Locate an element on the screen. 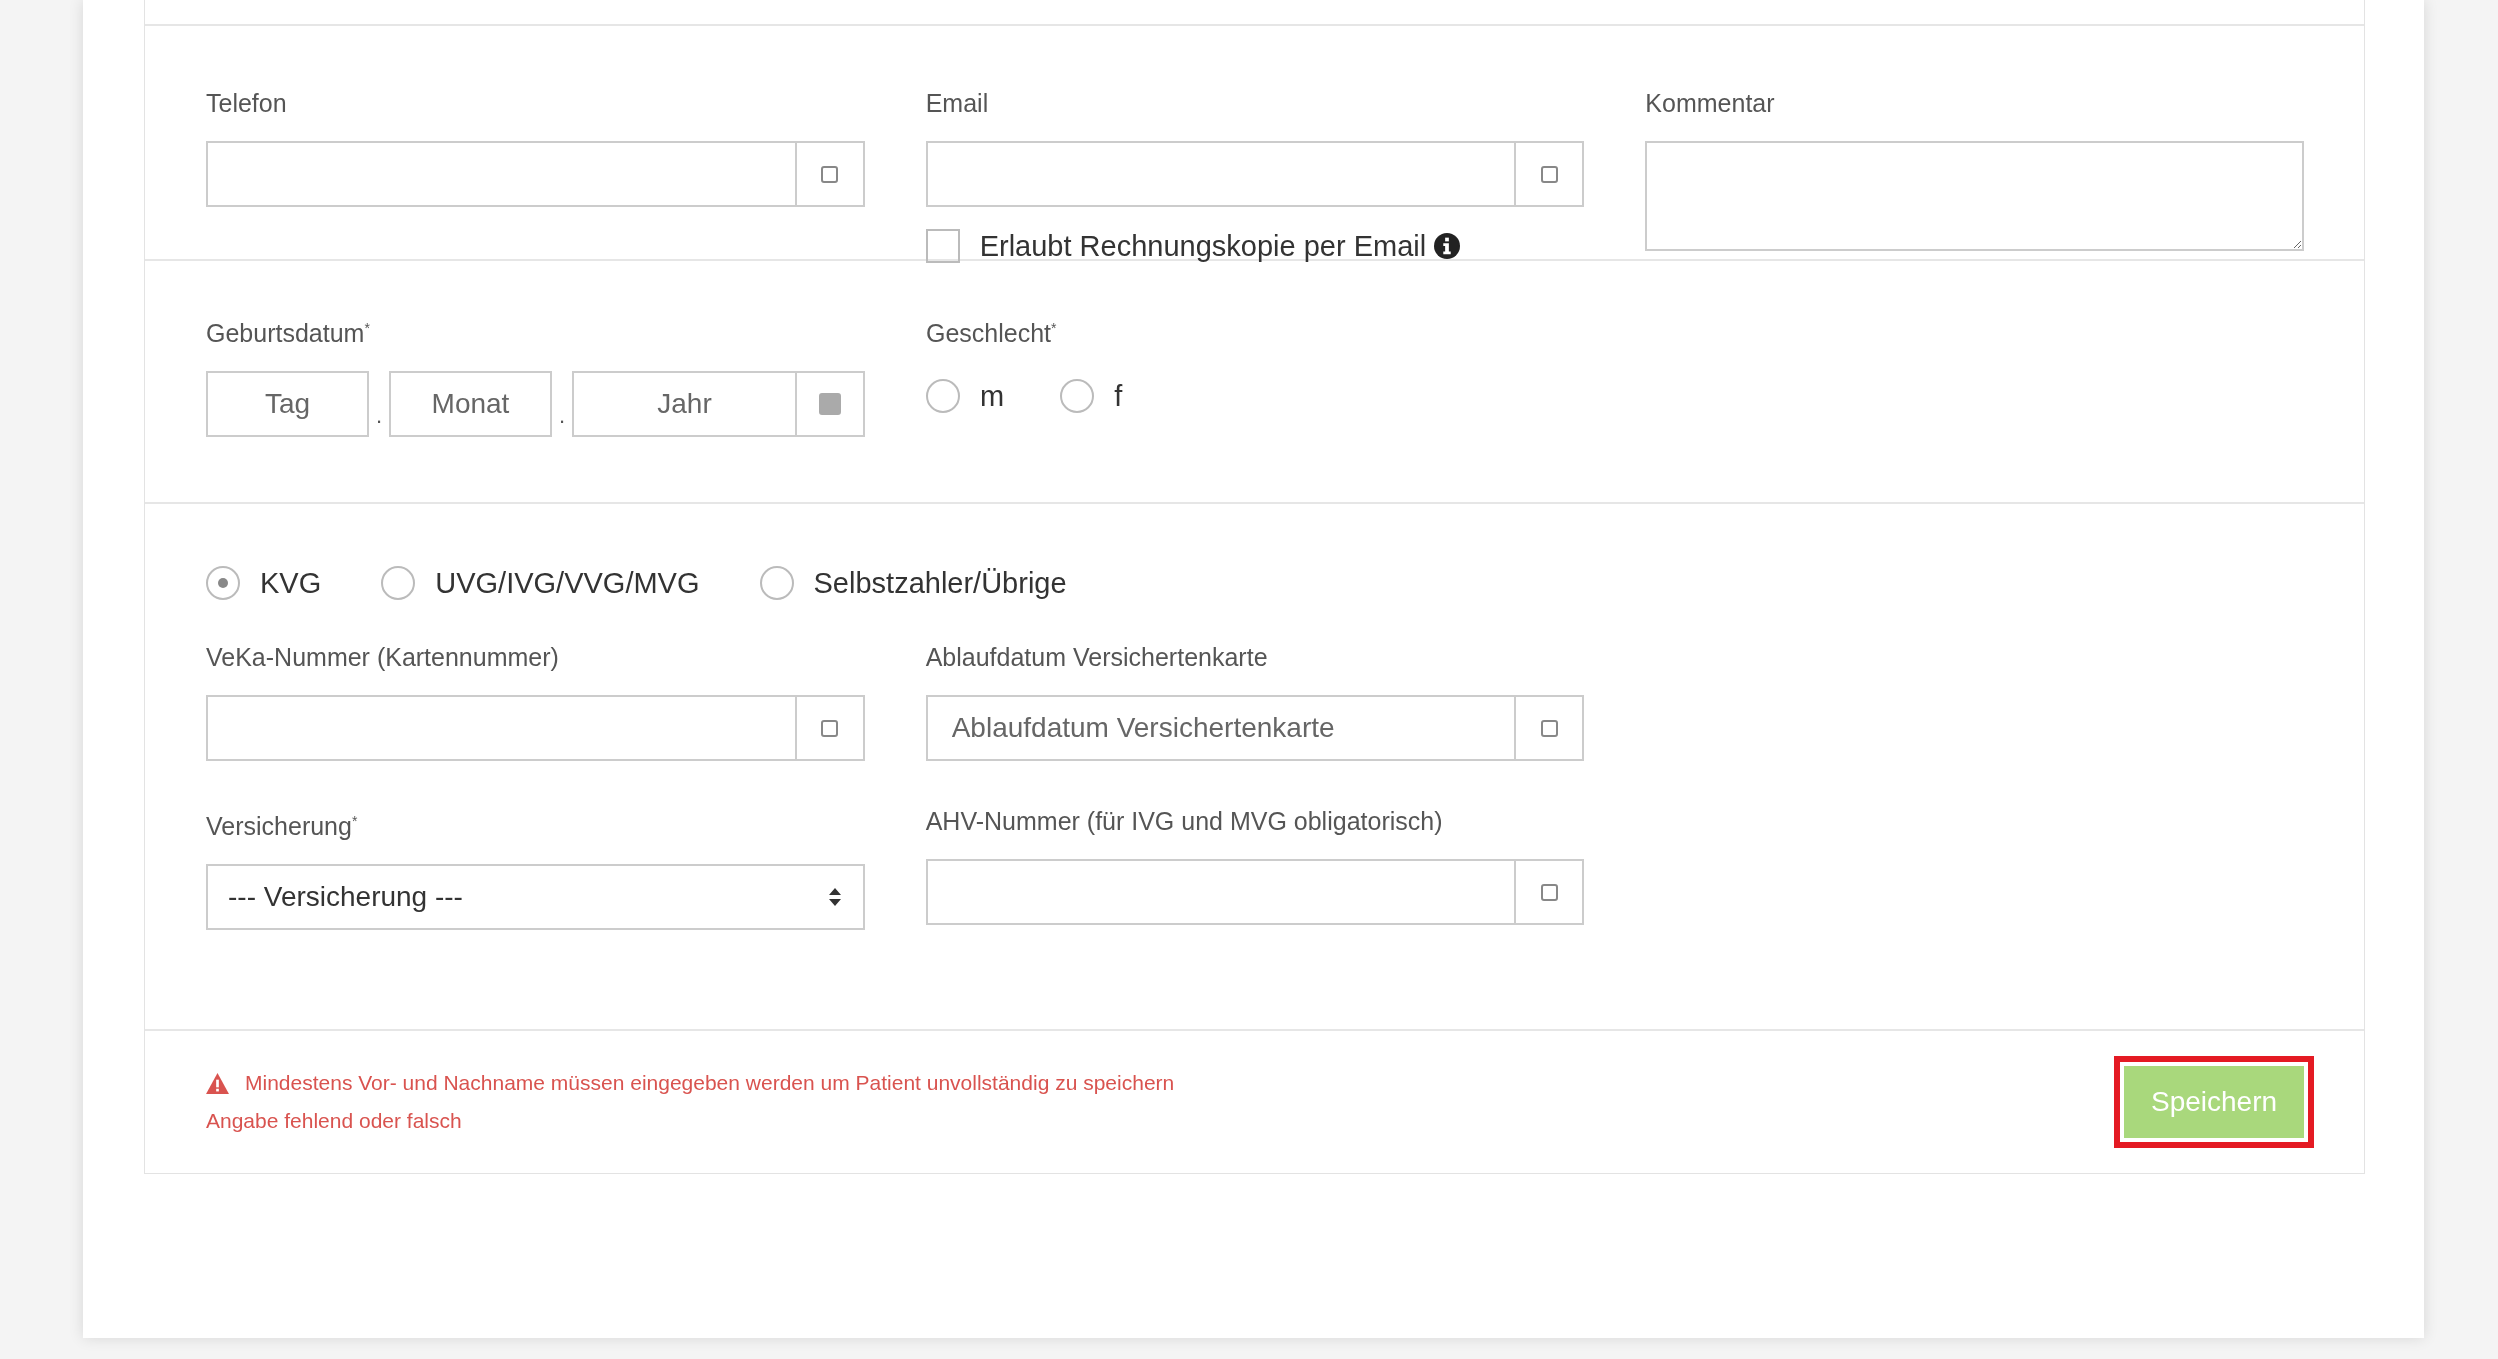 This screenshot has width=2498, height=1359. radio-label: Selbstzahler/Übrige is located at coordinates (940, 583).